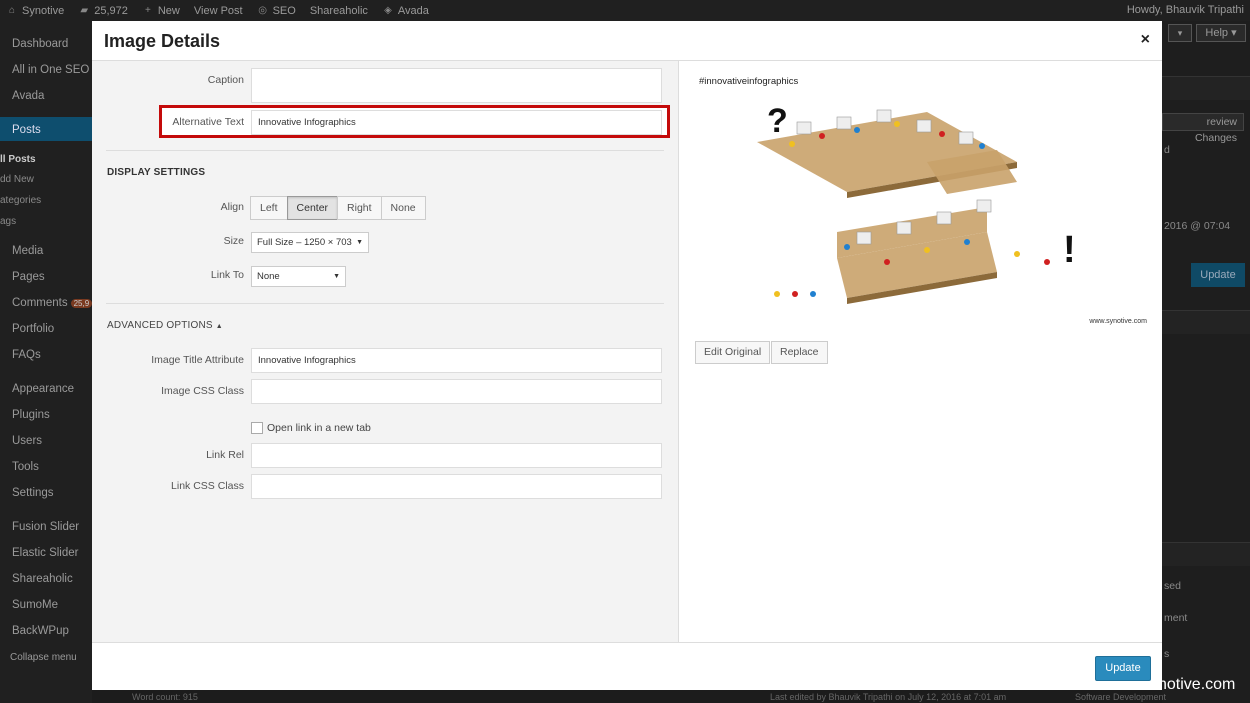  Describe the element at coordinates (456, 360) in the screenshot. I see `title-attr-input: Innovative Infographics` at that location.